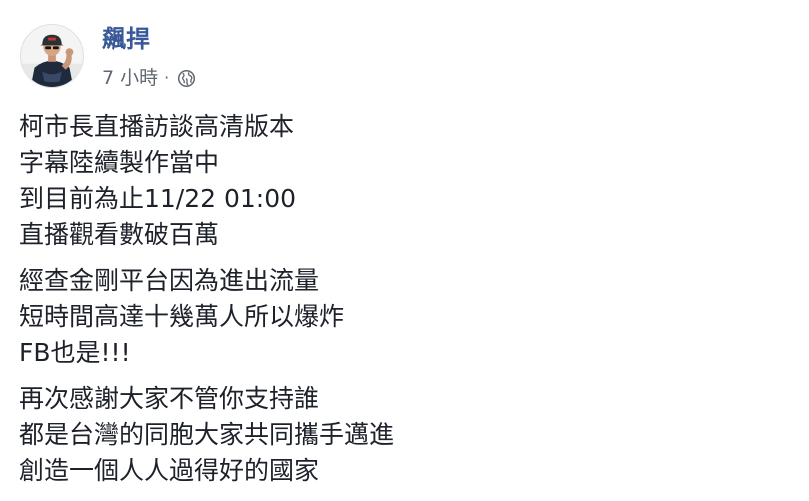 The width and height of the screenshot is (809, 501). What do you see at coordinates (75, 352) in the screenshot?
I see `post-line: FB也是!!!` at bounding box center [75, 352].